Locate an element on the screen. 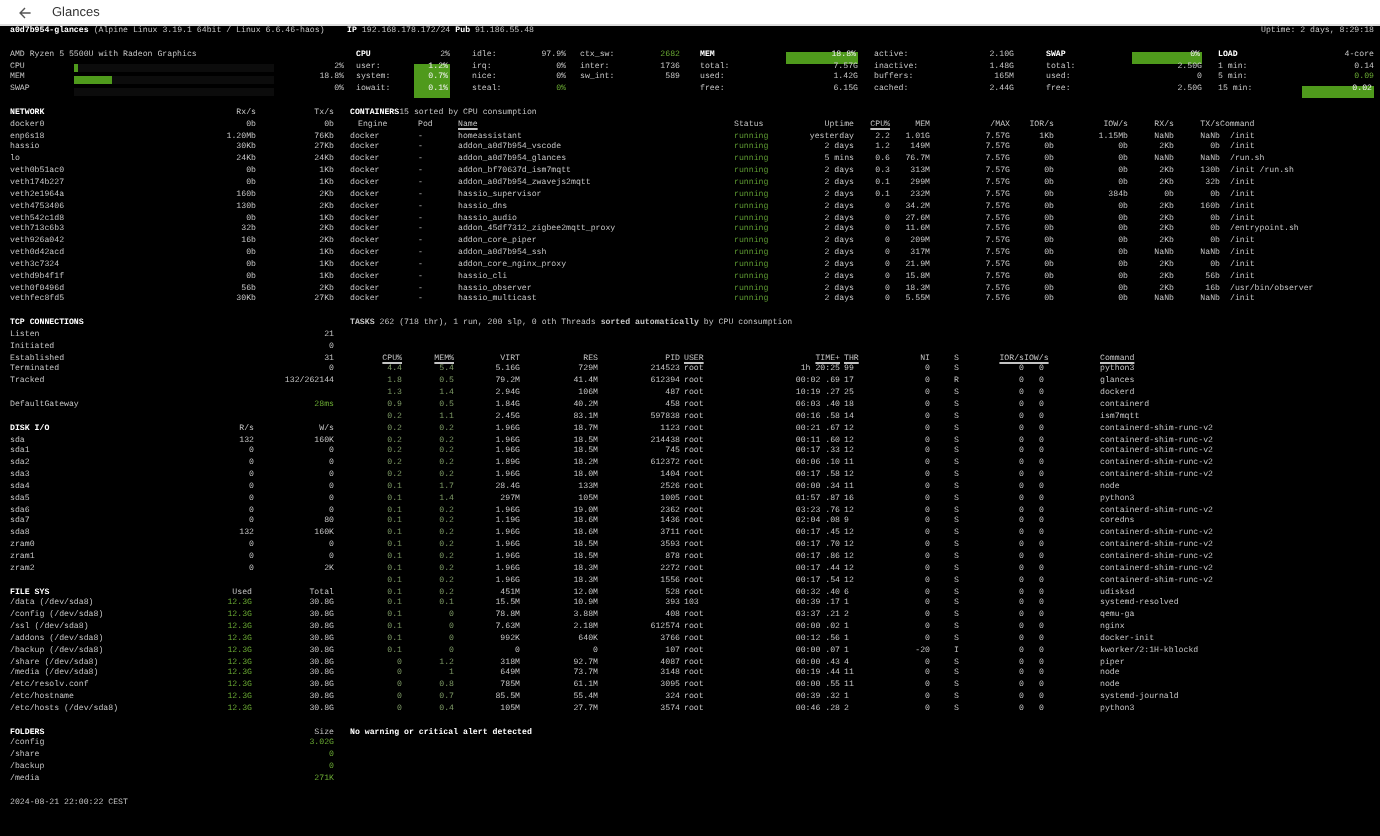 This screenshot has height=836, width=1380. back-arrow-icon is located at coordinates (25, 12).